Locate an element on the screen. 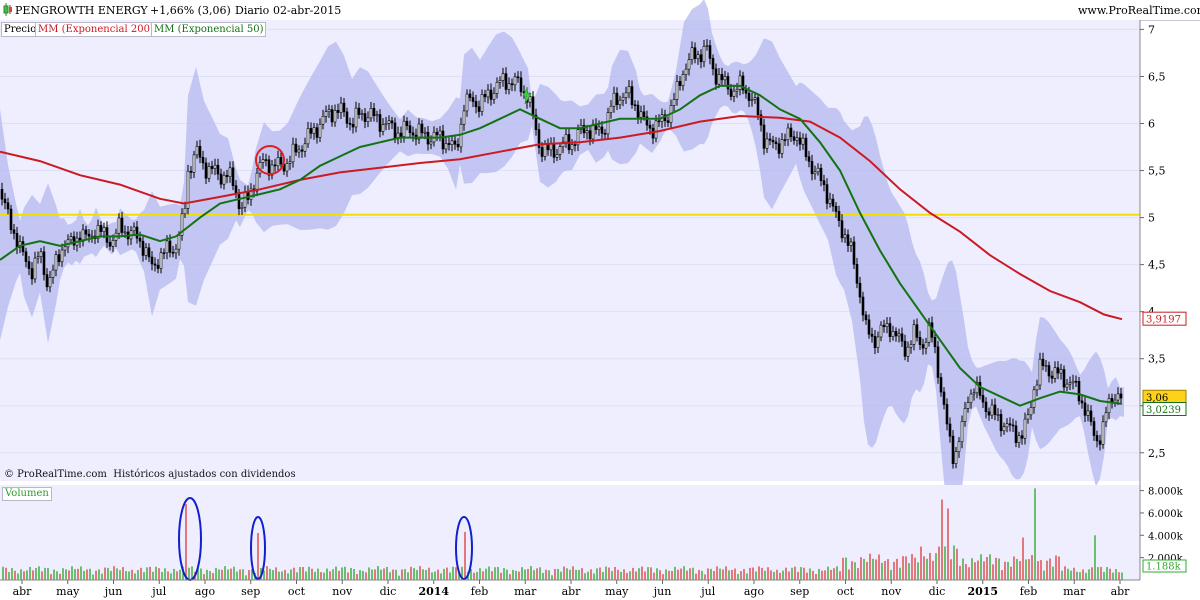 The height and width of the screenshot is (600, 1200). legend-ma200: MM (Exponencial 200) is located at coordinates (96, 29).